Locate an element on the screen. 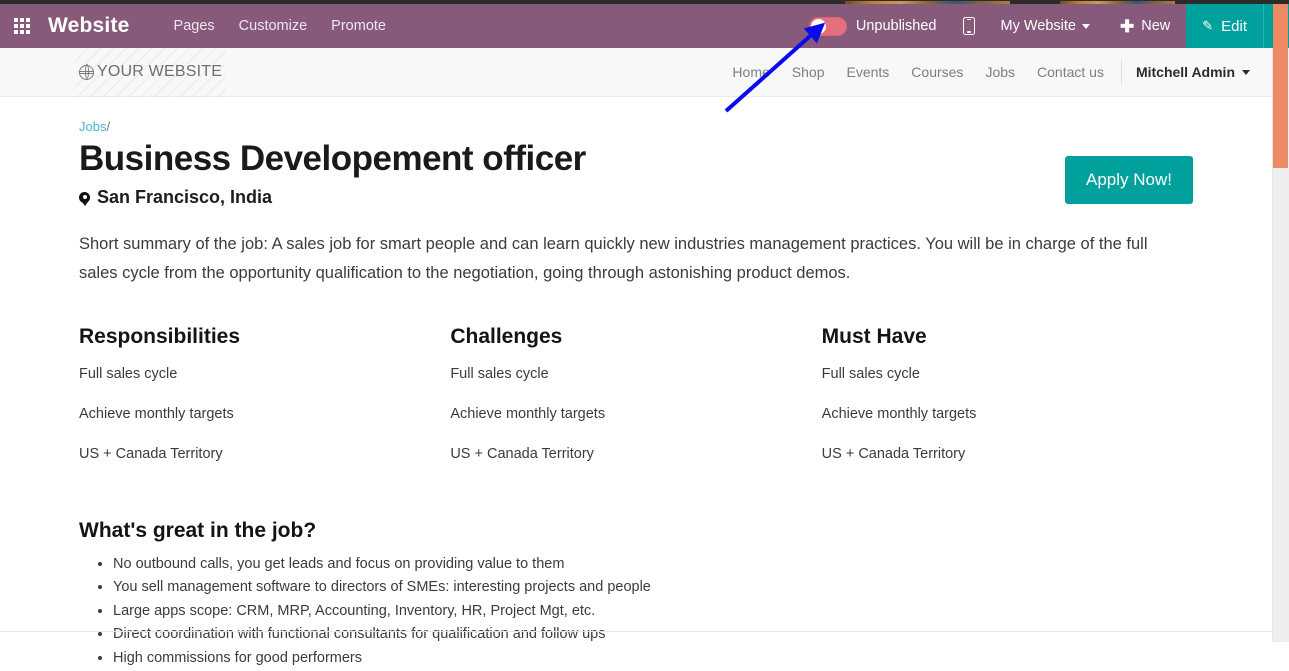 The image size is (1289, 671). page-title: Business Developement officer is located at coordinates (332, 158).